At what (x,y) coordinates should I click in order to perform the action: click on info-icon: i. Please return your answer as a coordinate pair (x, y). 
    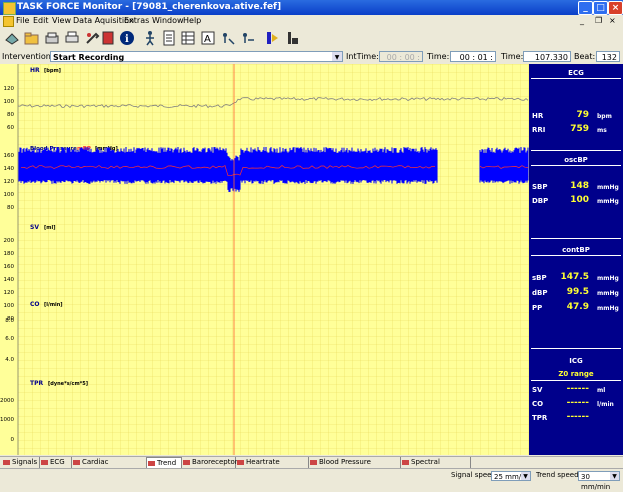
    Looking at the image, I should click on (127, 38).